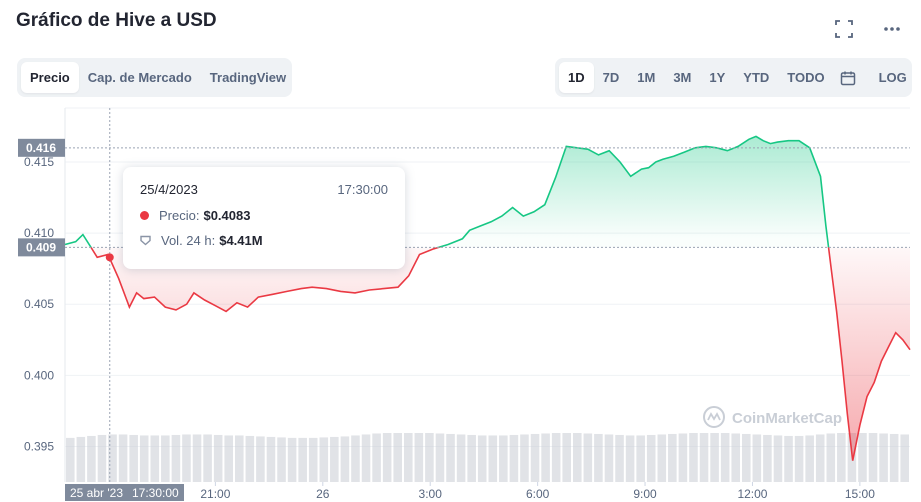  What do you see at coordinates (860, 494) in the screenshot?
I see `x-tick-label: 15:00` at bounding box center [860, 494].